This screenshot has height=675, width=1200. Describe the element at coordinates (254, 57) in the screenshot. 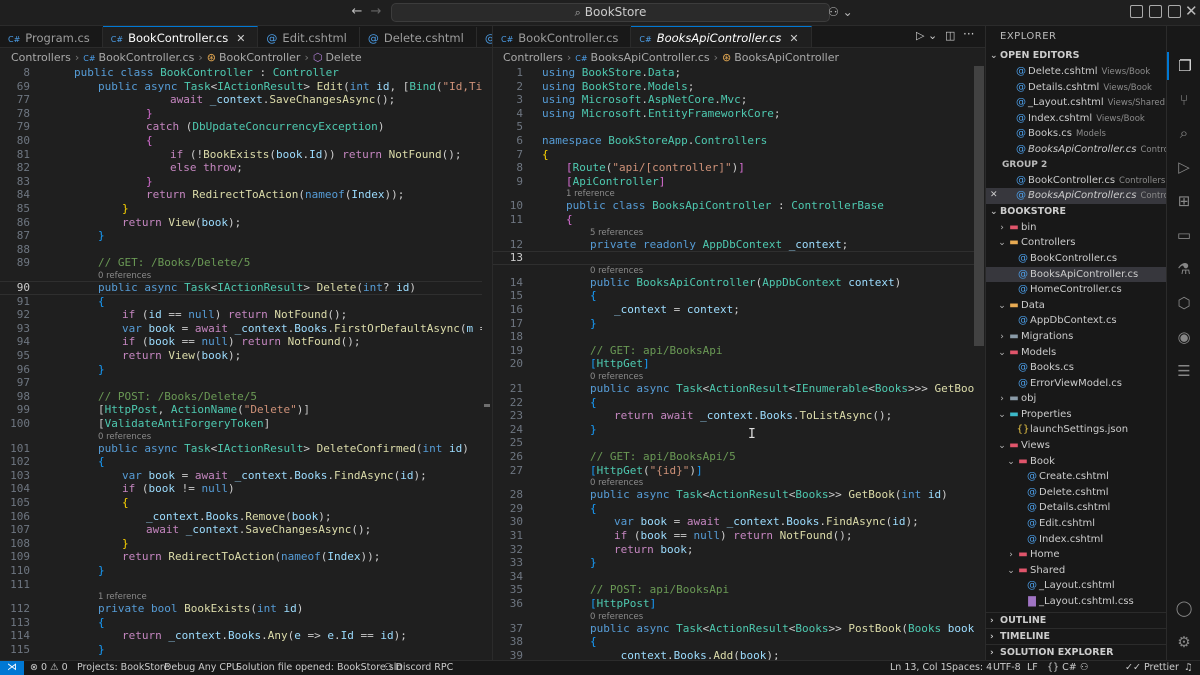

I see `breadcrumb-item: ⊛ BookController` at that location.